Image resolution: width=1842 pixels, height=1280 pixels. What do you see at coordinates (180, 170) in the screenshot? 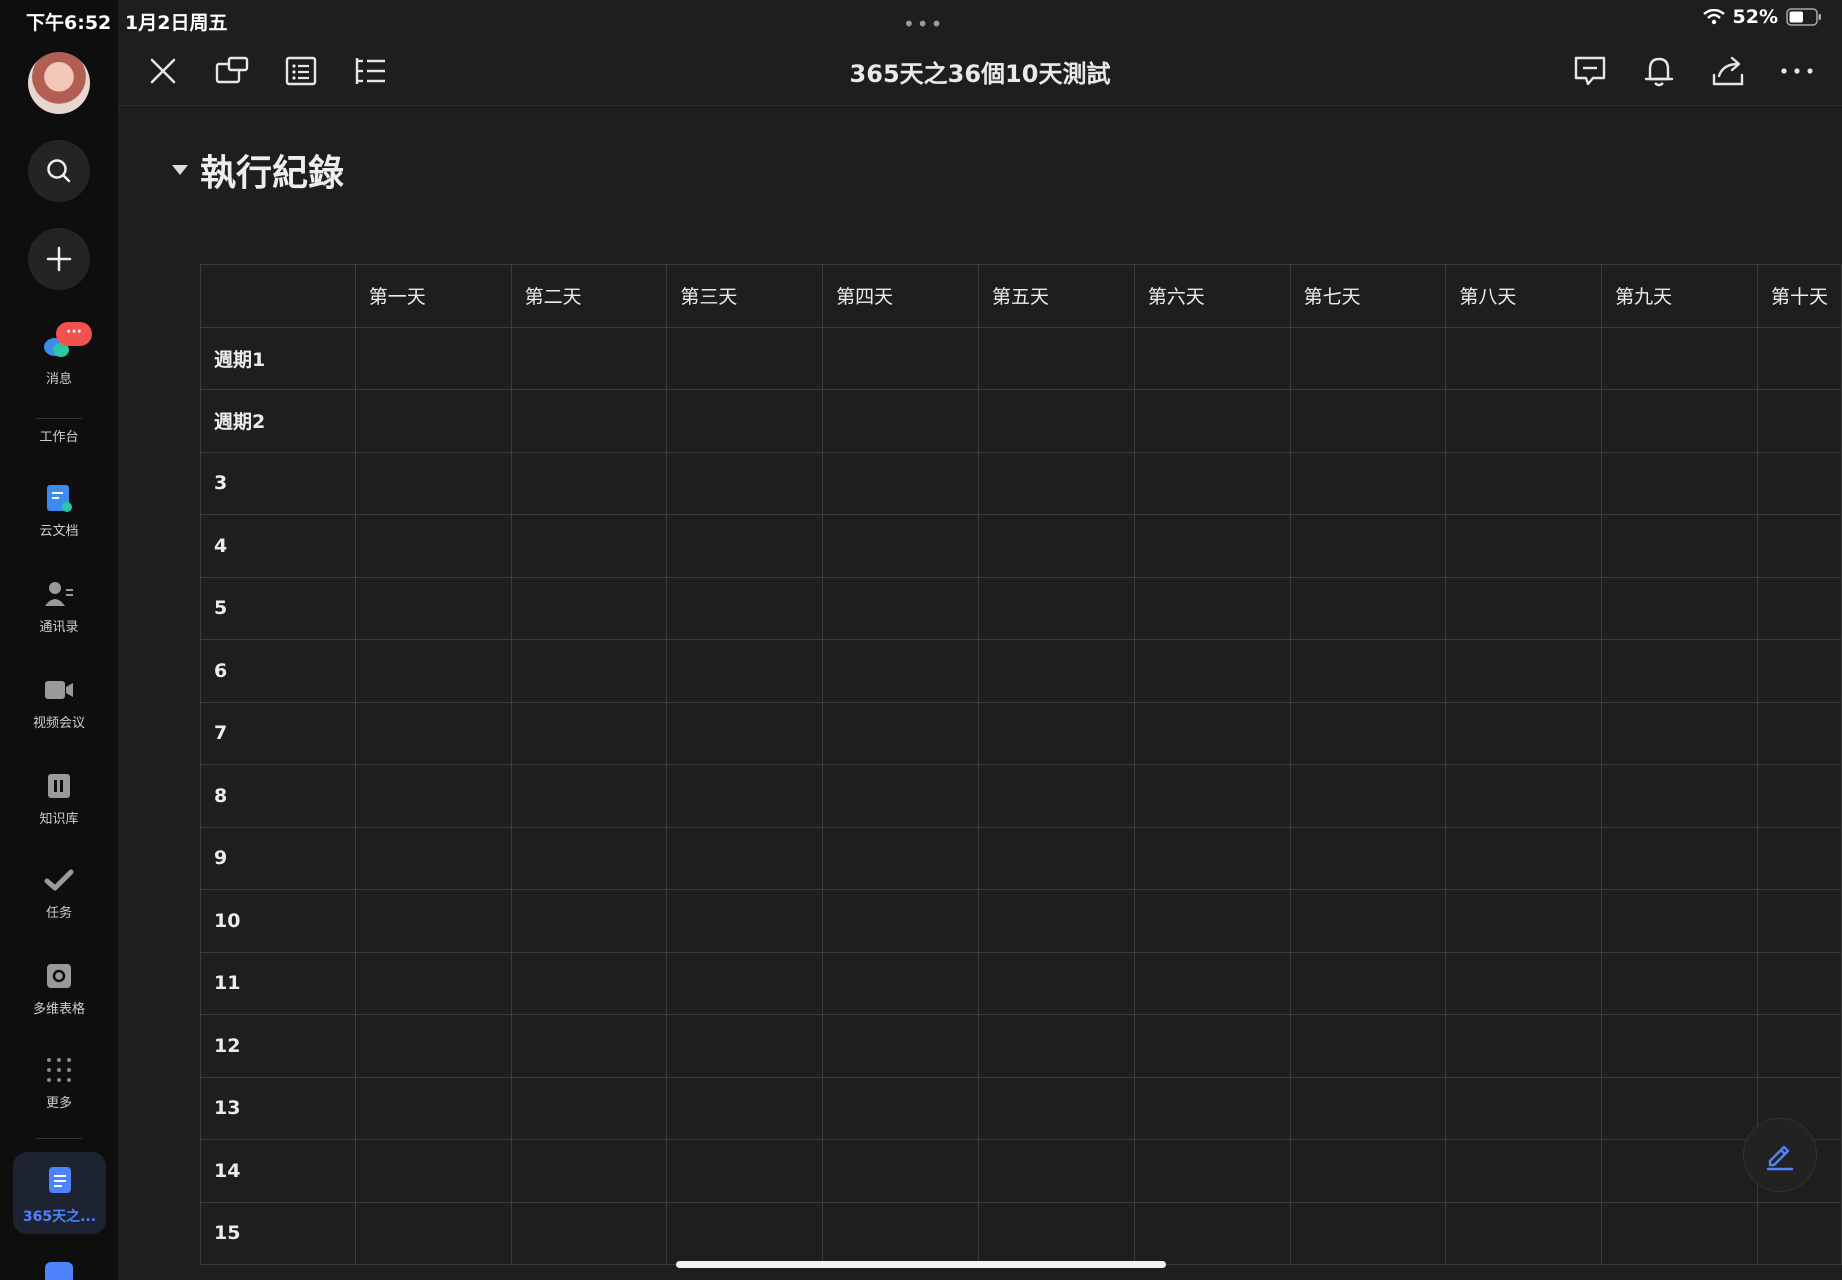
I see `collapse-caret-icon` at bounding box center [180, 170].